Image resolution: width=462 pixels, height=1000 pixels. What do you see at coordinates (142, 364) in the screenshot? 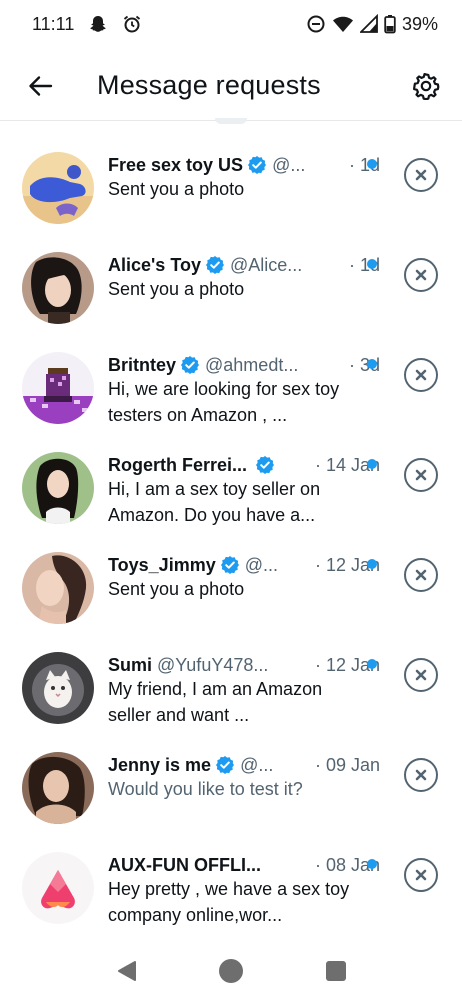
I see `sender-name: Britntey` at bounding box center [142, 364].